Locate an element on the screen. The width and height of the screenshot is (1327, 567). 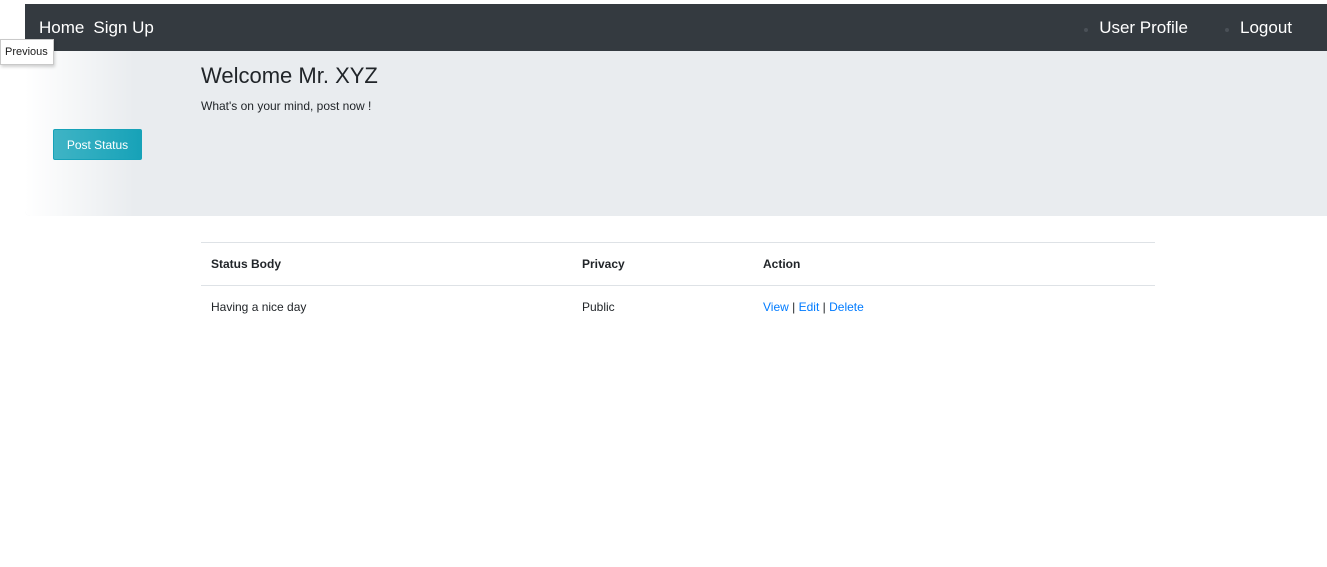
page-subtitle: What's on your mind, post now ! is located at coordinates (286, 106).